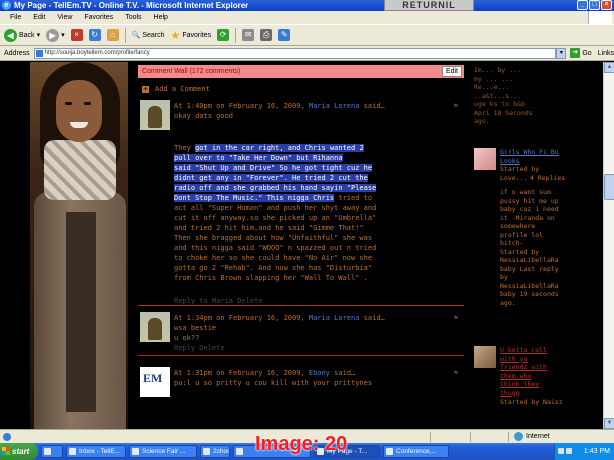  I want to click on forward-arrow-icon: ▶, so click(53, 35).